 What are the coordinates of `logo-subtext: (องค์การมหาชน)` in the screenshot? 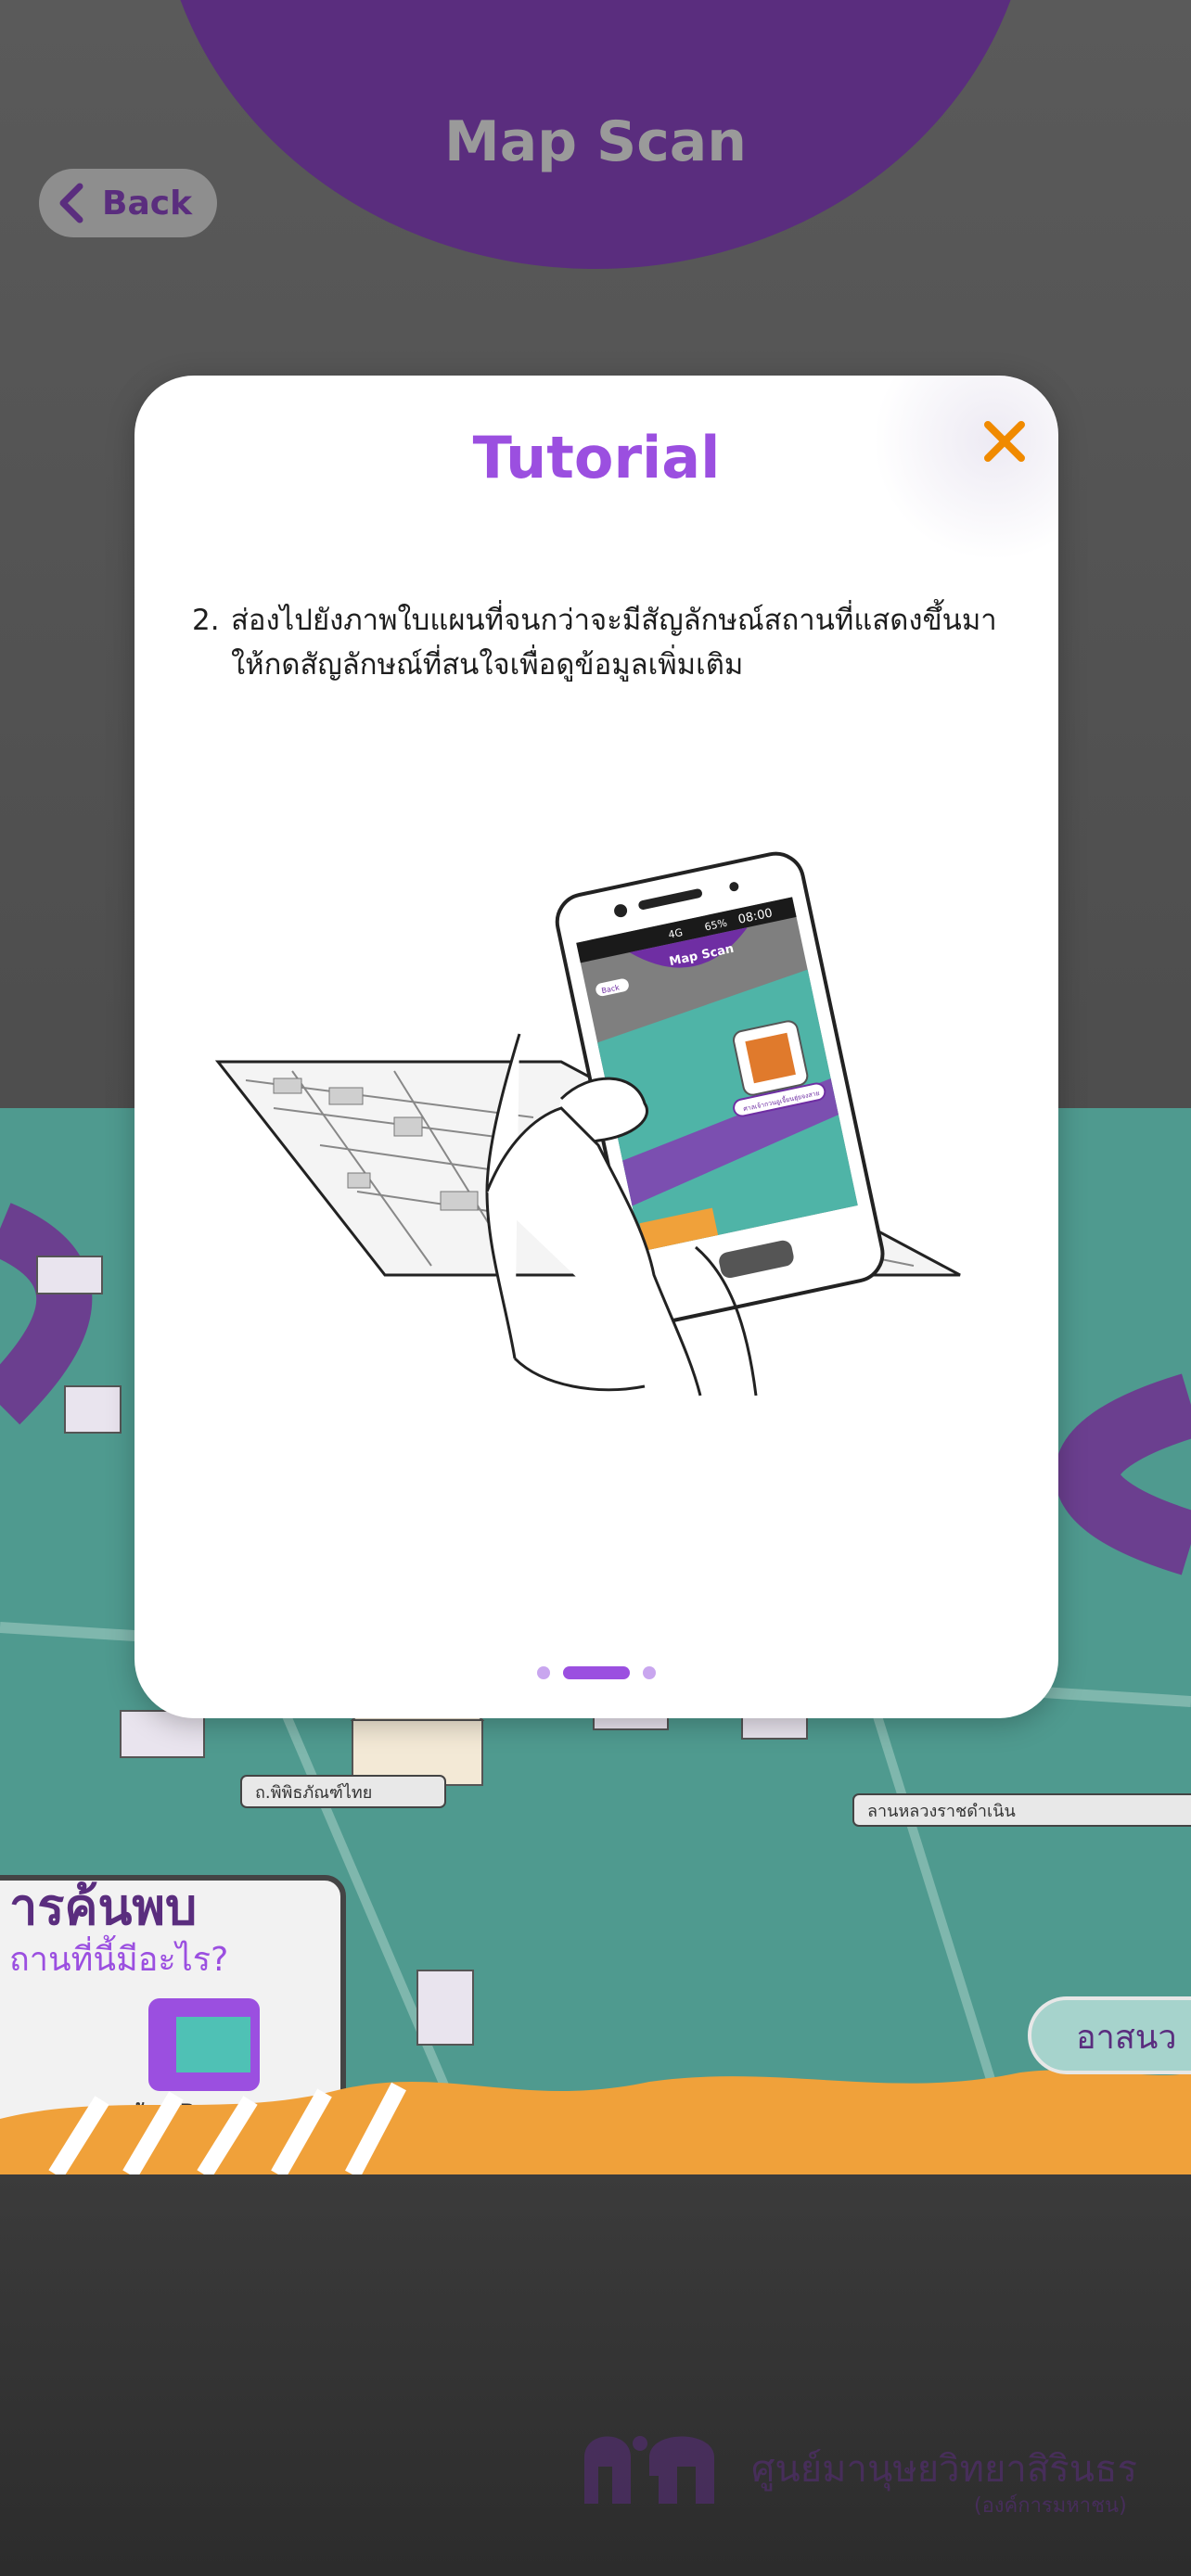 It's located at (1050, 2506).